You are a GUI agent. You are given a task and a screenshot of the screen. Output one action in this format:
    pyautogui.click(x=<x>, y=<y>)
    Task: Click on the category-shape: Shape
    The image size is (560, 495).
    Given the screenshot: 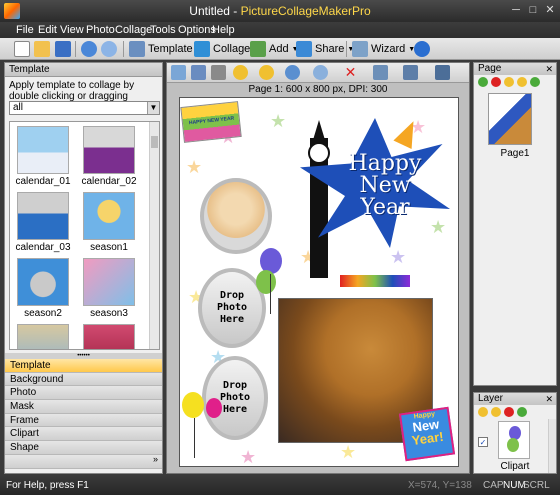 What is the action you would take?
    pyautogui.click(x=83, y=448)
    